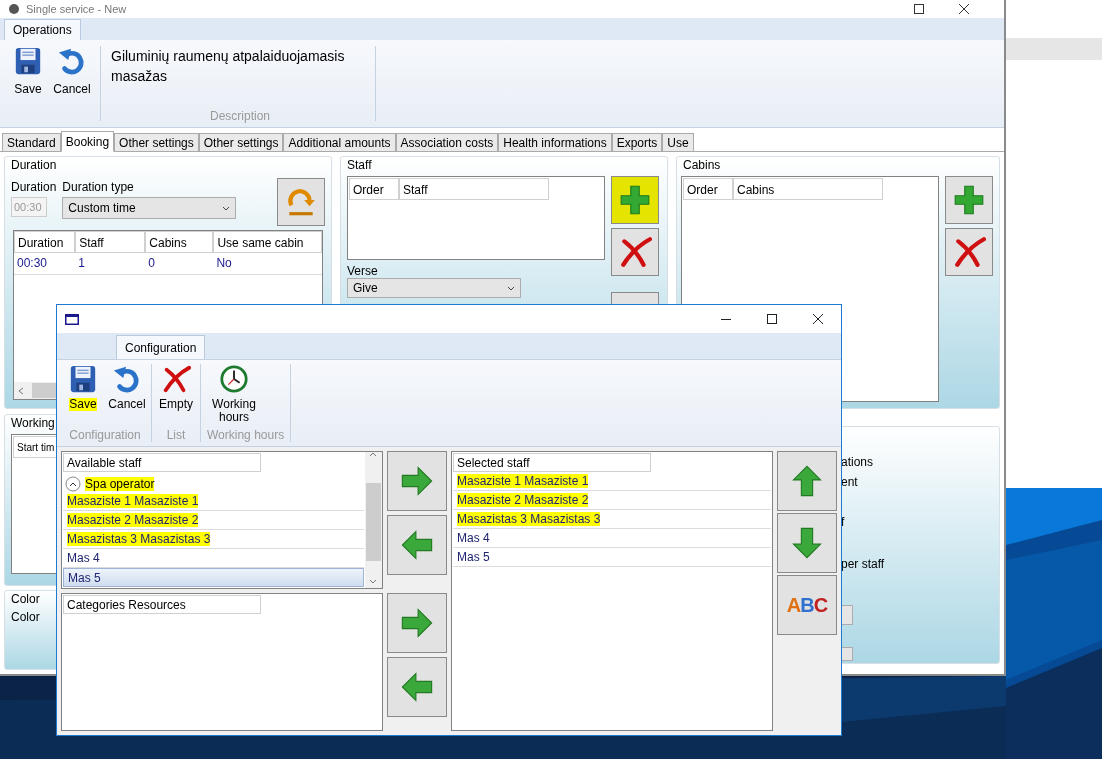  I want to click on column-header: Use same cabin, so click(267, 242).